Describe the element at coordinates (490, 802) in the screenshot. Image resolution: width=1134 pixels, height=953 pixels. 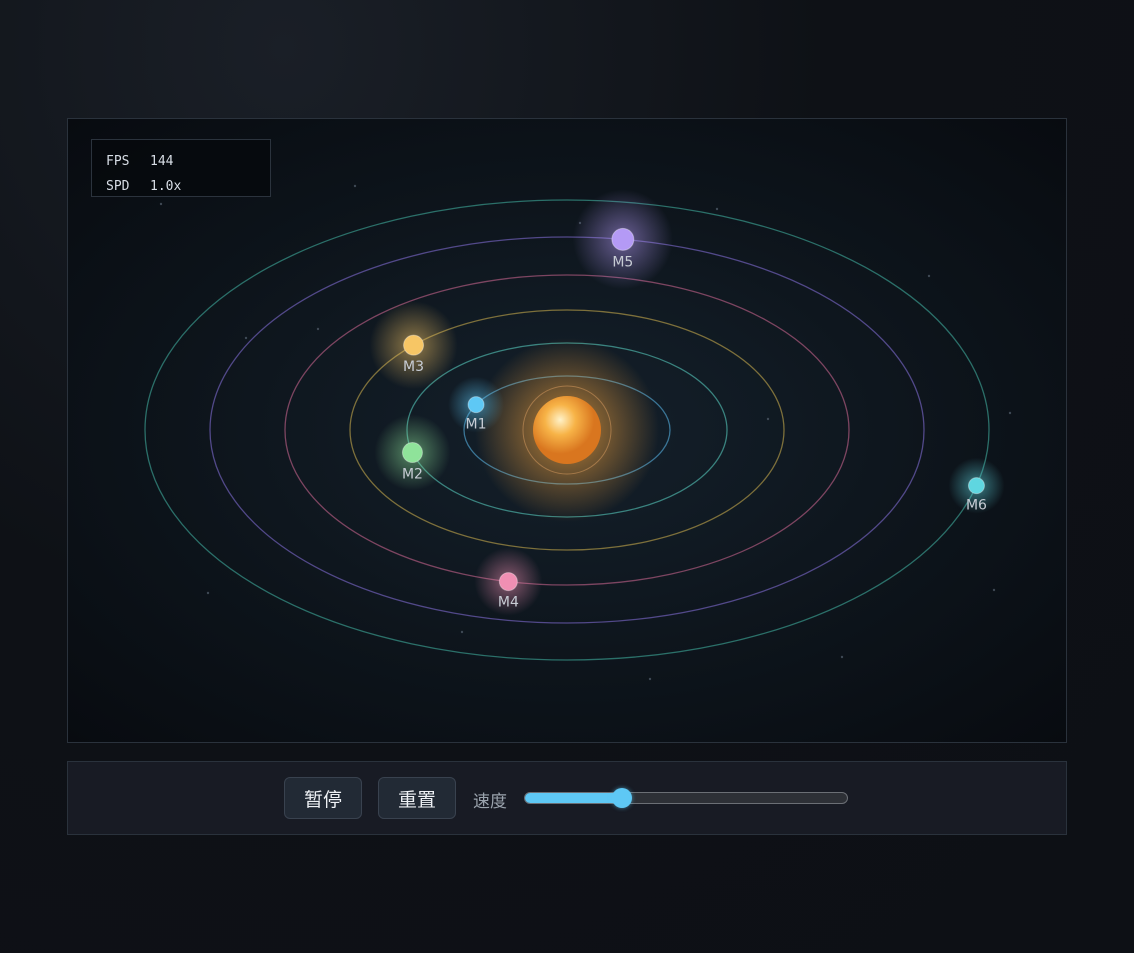
I see `speed-label: 速度` at that location.